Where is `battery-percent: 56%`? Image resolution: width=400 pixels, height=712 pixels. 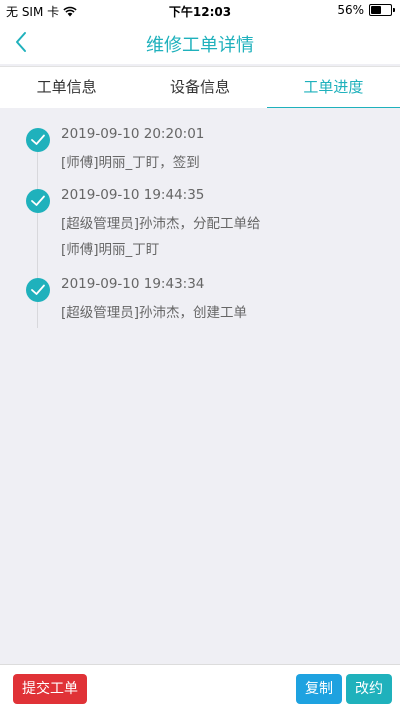 battery-percent: 56% is located at coordinates (350, 10).